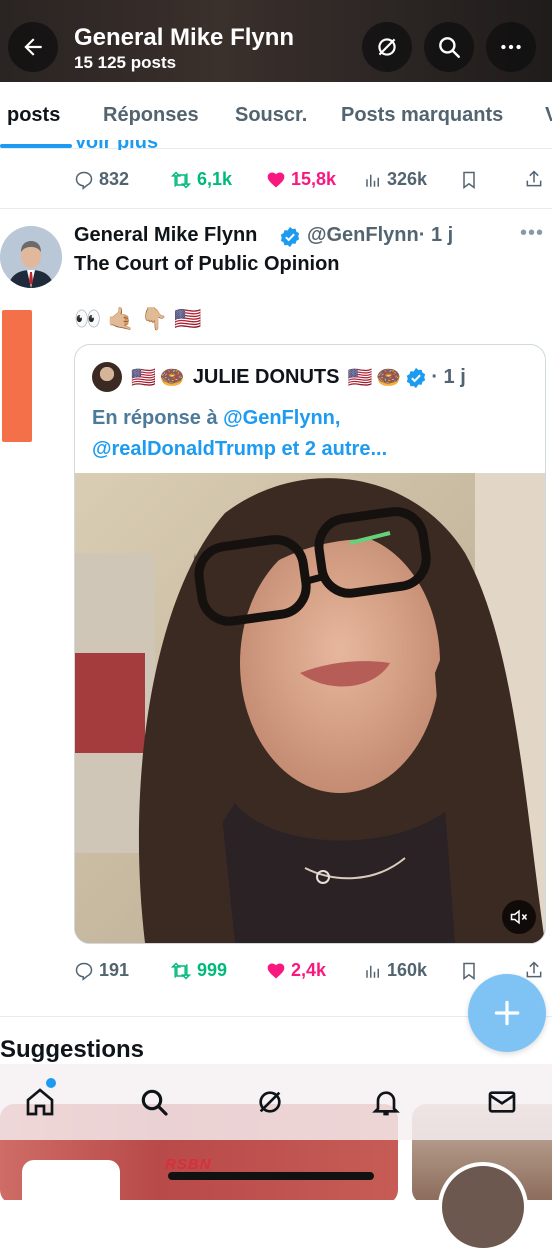  I want to click on bell-icon, so click(386, 1103).